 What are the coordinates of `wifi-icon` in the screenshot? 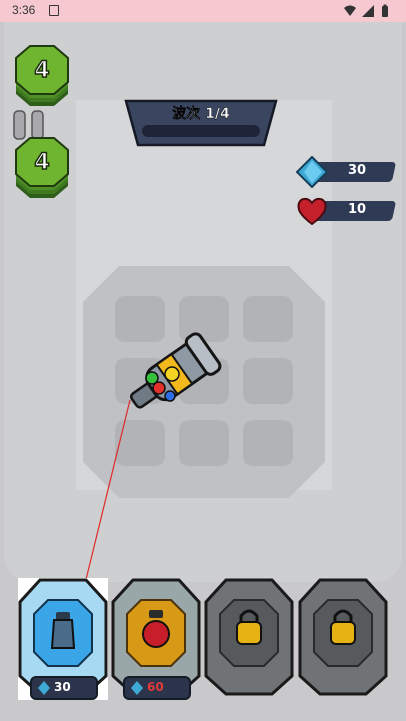 It's located at (350, 10).